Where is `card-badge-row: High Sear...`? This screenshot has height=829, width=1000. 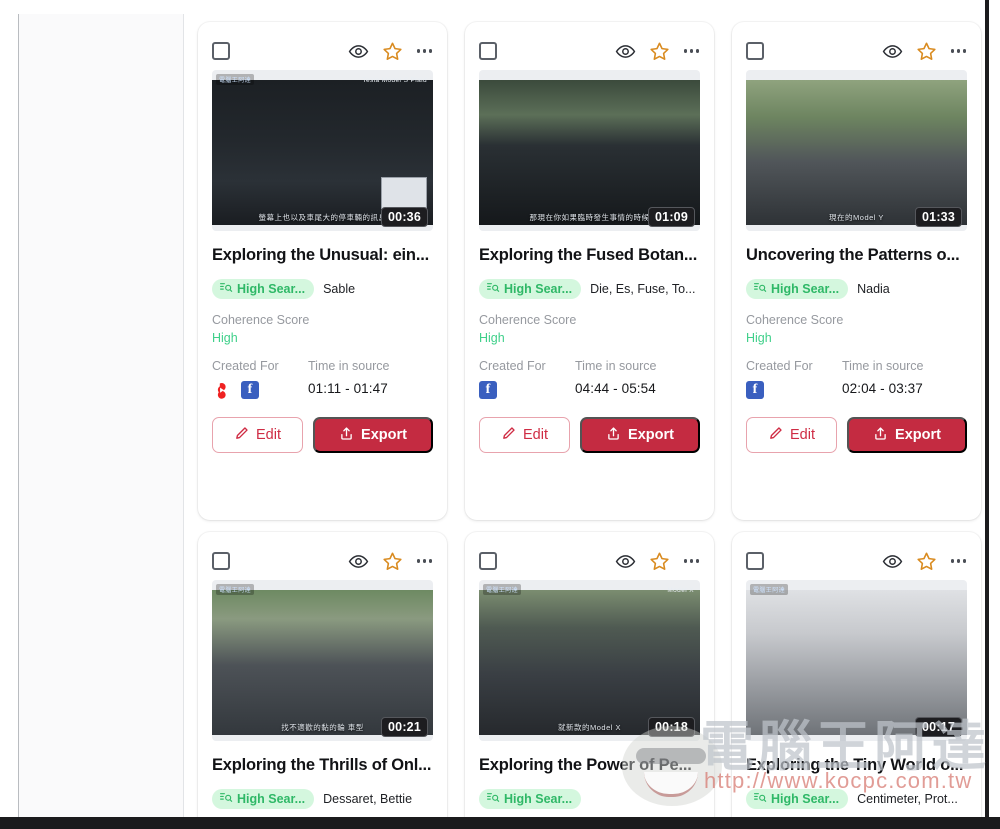
card-badge-row: High Sear... is located at coordinates (589, 798).